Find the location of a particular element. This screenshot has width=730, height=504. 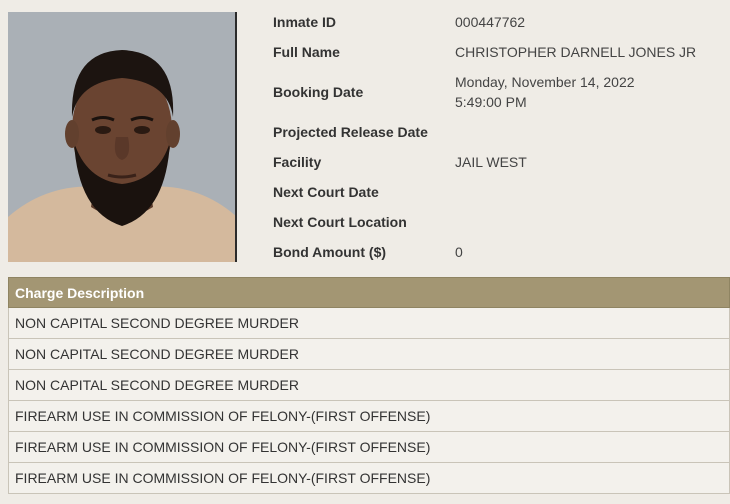

detail-row-facility: Facility JAIL WEST is located at coordinates (498, 162).